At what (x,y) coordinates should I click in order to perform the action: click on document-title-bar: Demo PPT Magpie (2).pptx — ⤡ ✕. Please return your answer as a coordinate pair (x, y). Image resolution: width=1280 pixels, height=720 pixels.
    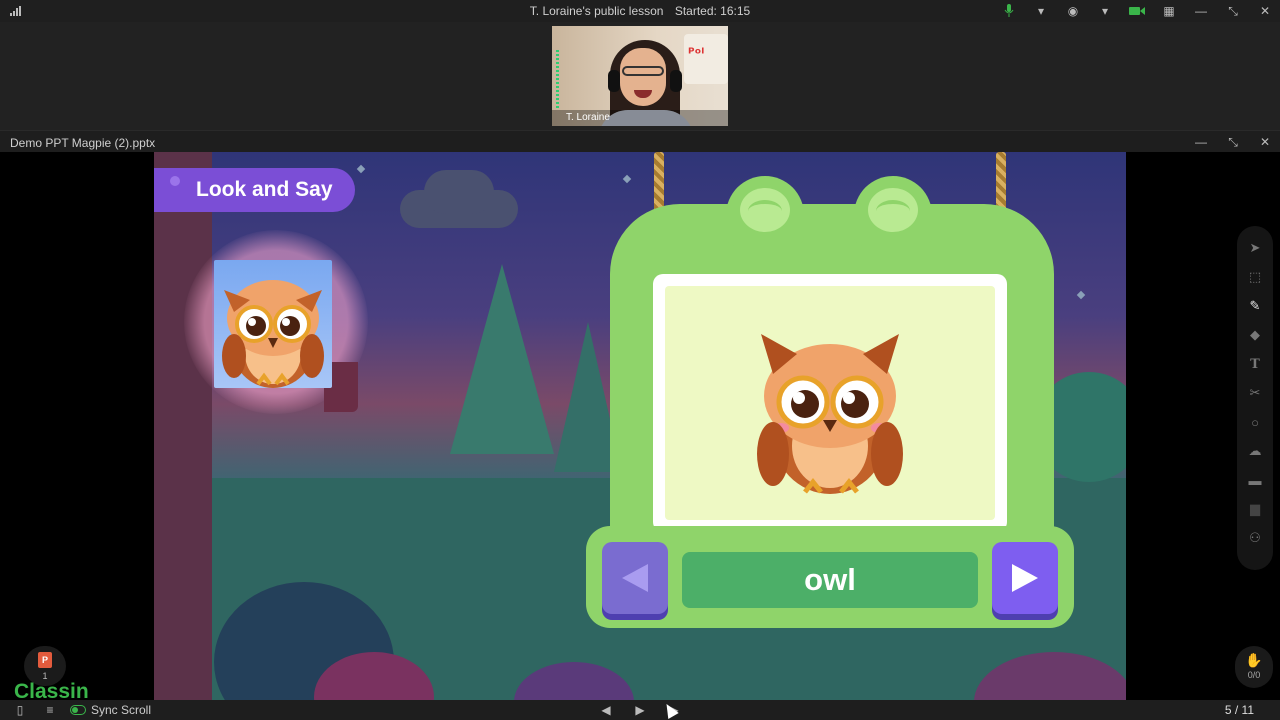
    Looking at the image, I should click on (640, 141).